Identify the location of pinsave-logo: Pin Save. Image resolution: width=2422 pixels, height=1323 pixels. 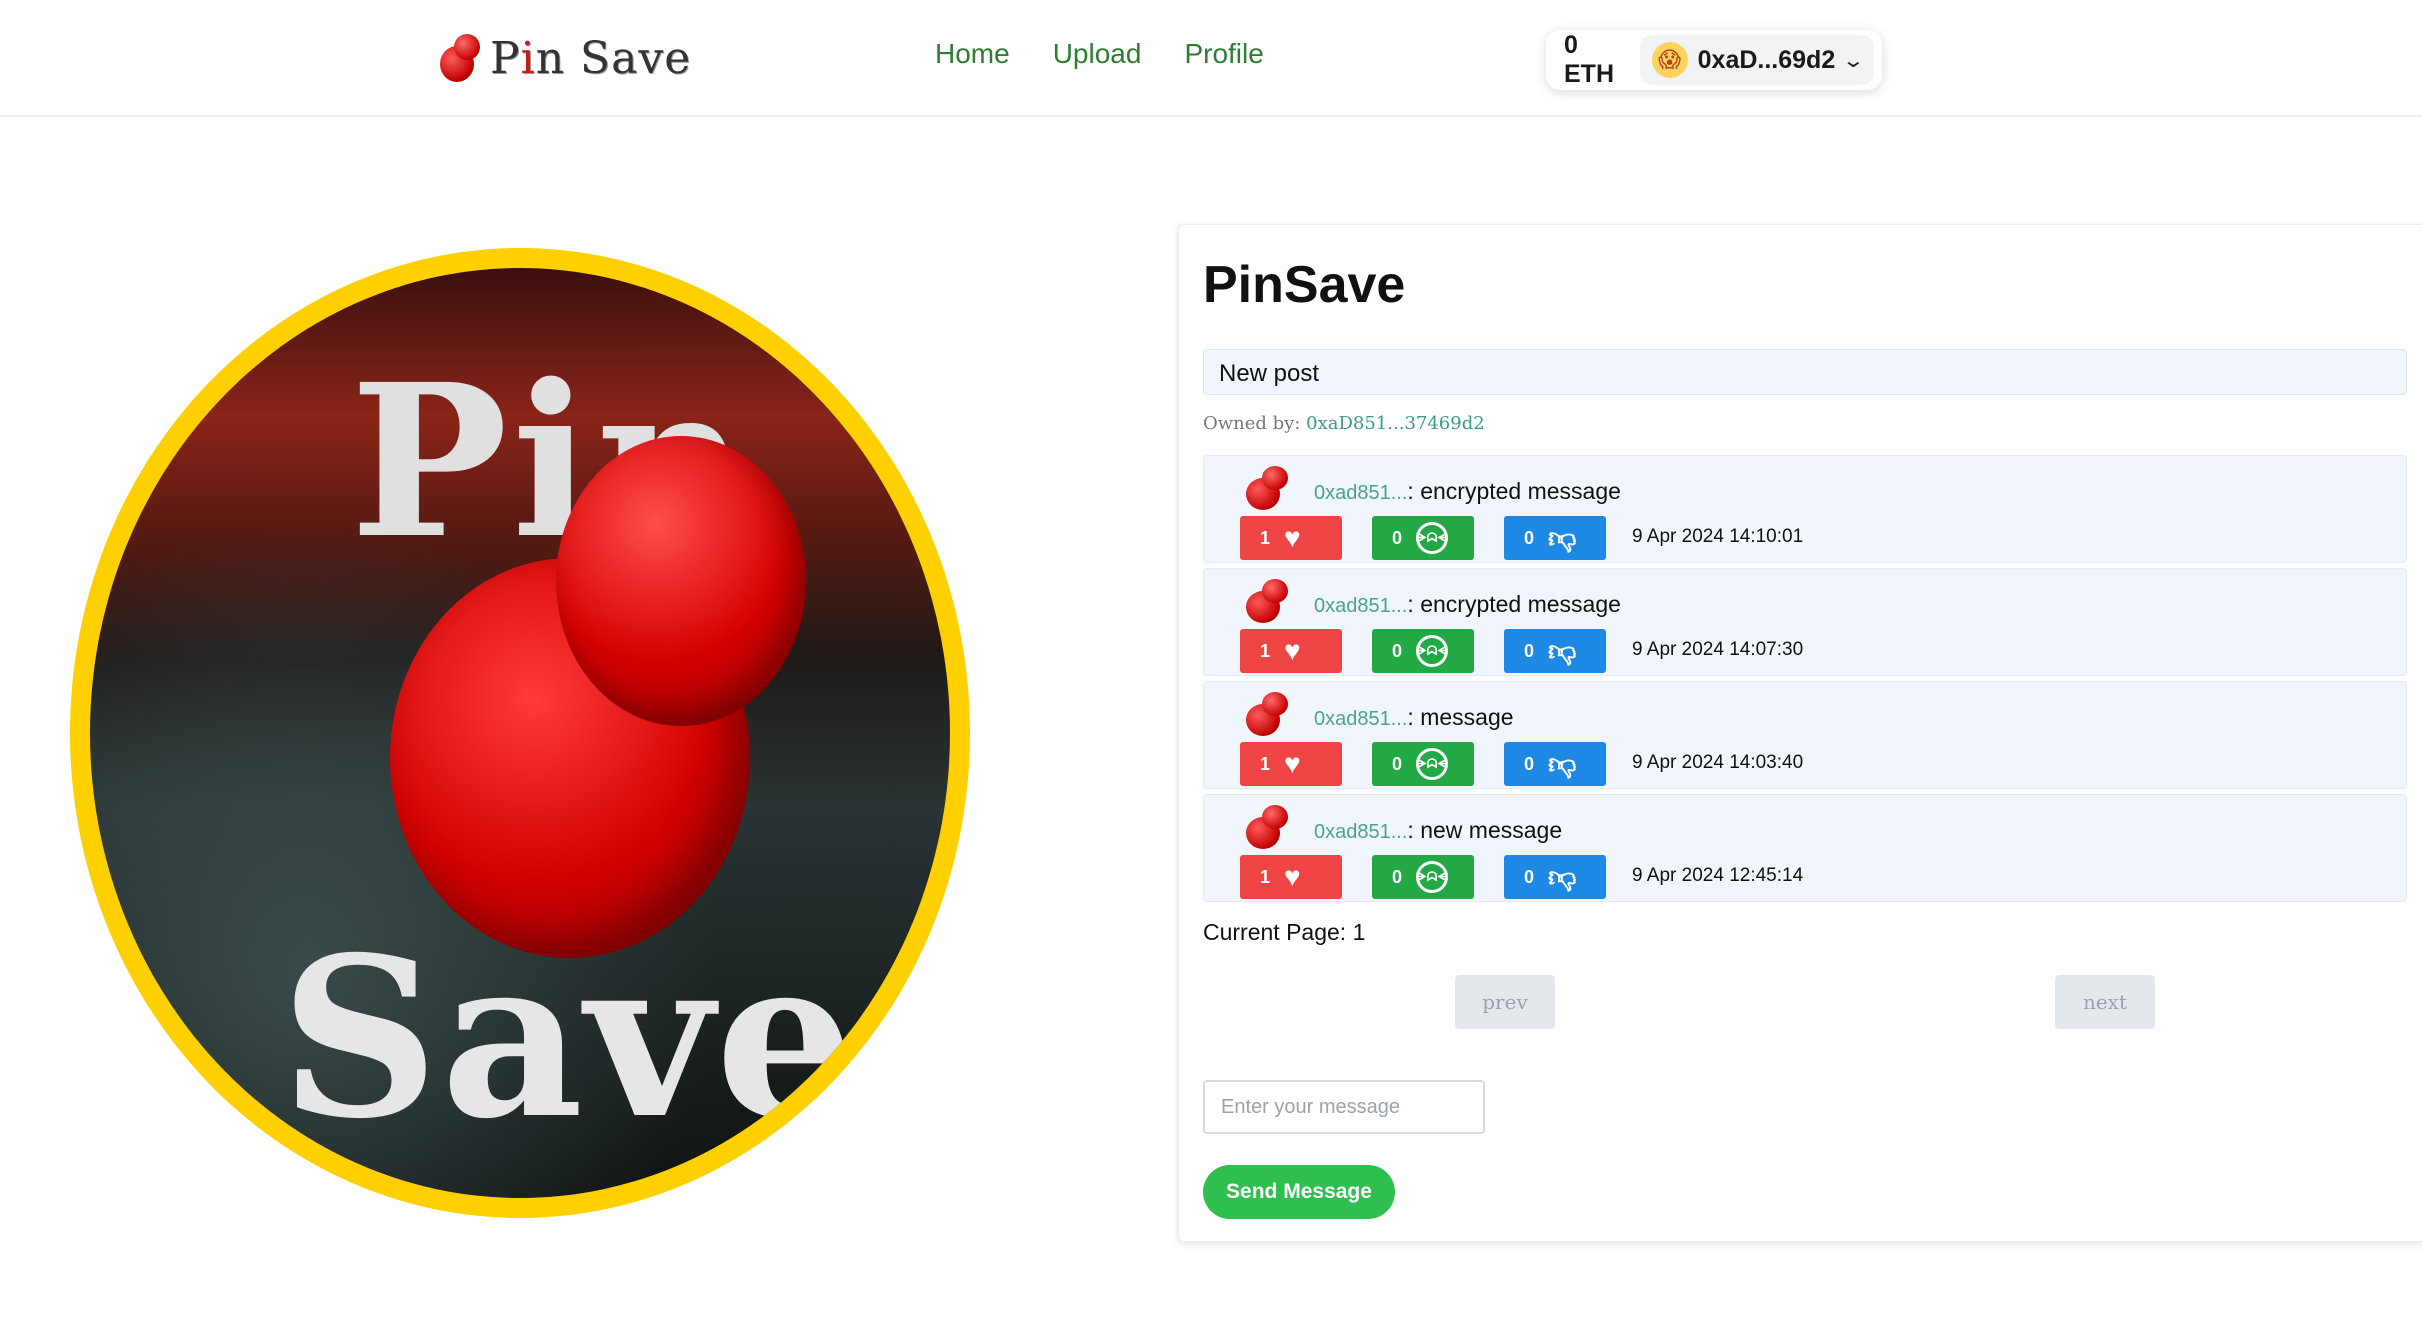
(565, 58).